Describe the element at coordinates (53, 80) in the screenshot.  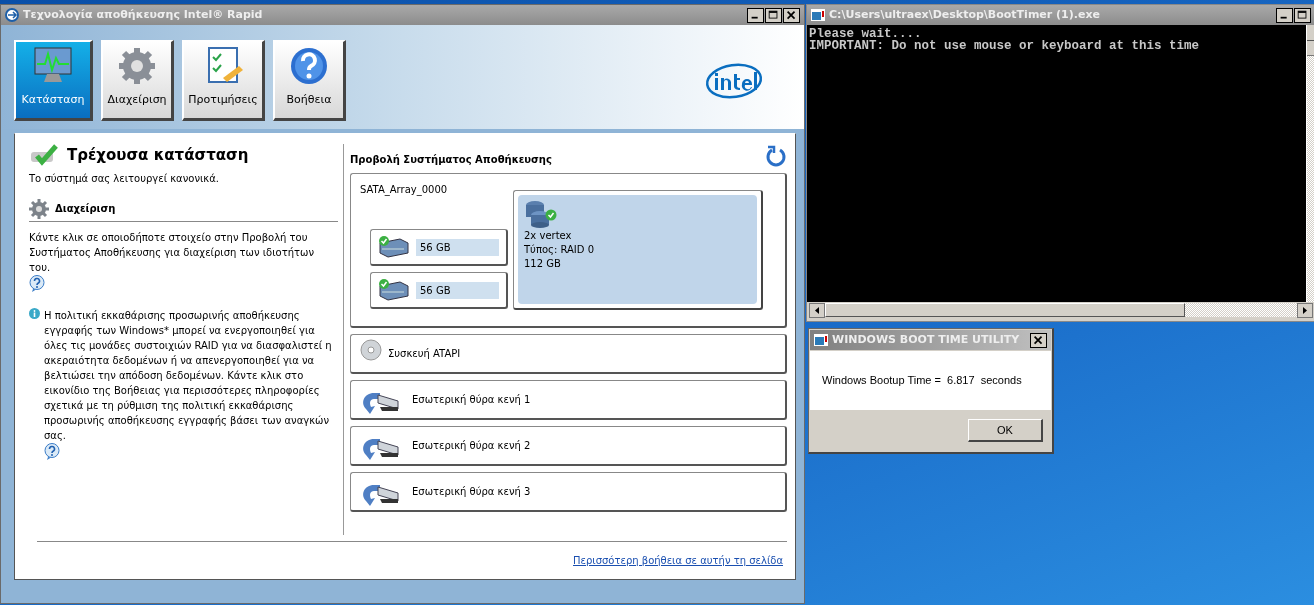
I see `toolbar-button: Κατάσταση` at that location.